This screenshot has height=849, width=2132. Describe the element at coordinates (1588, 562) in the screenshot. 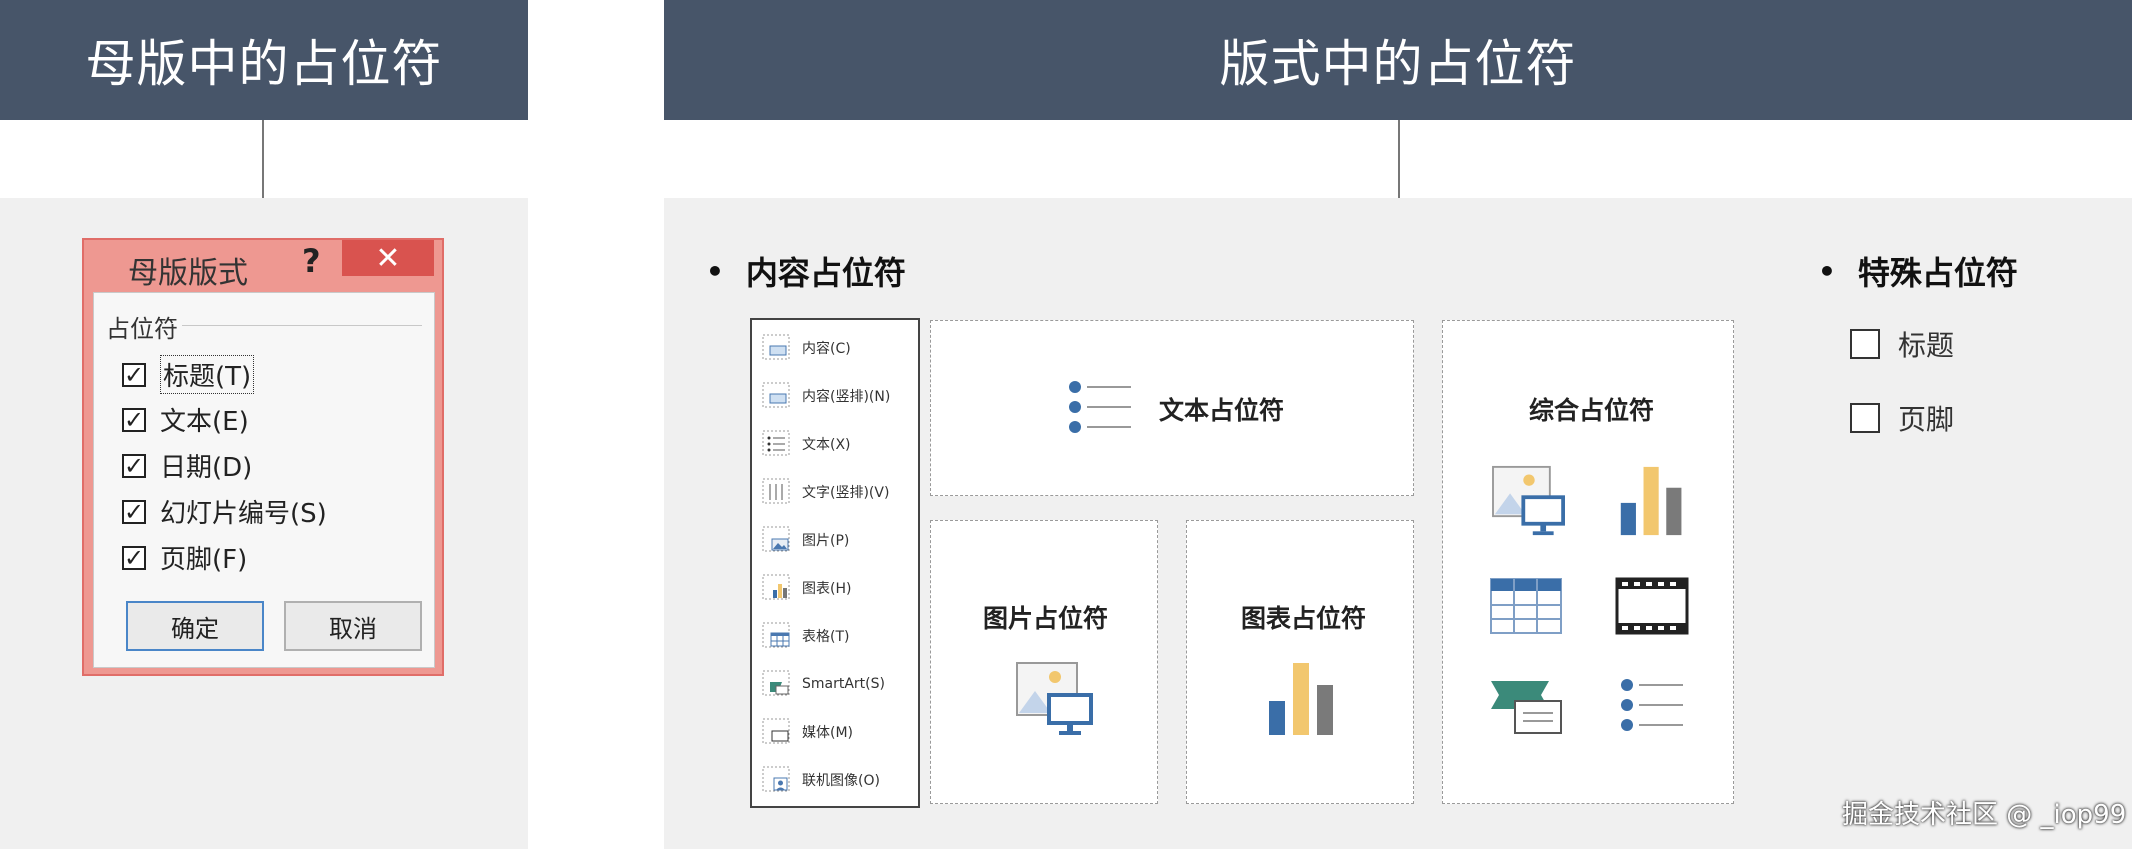

I see `combined-placeholder-box: 综合占位符` at that location.